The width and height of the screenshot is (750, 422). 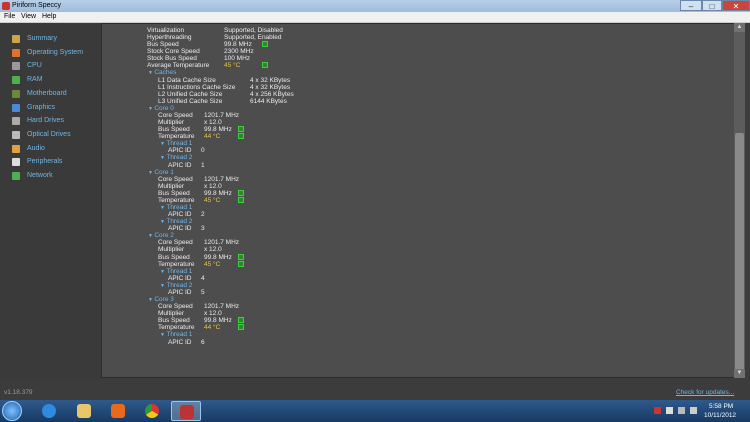 What do you see at coordinates (176, 271) in the screenshot?
I see `core-2-thread-1-header: ▼ Thread 1` at bounding box center [176, 271].